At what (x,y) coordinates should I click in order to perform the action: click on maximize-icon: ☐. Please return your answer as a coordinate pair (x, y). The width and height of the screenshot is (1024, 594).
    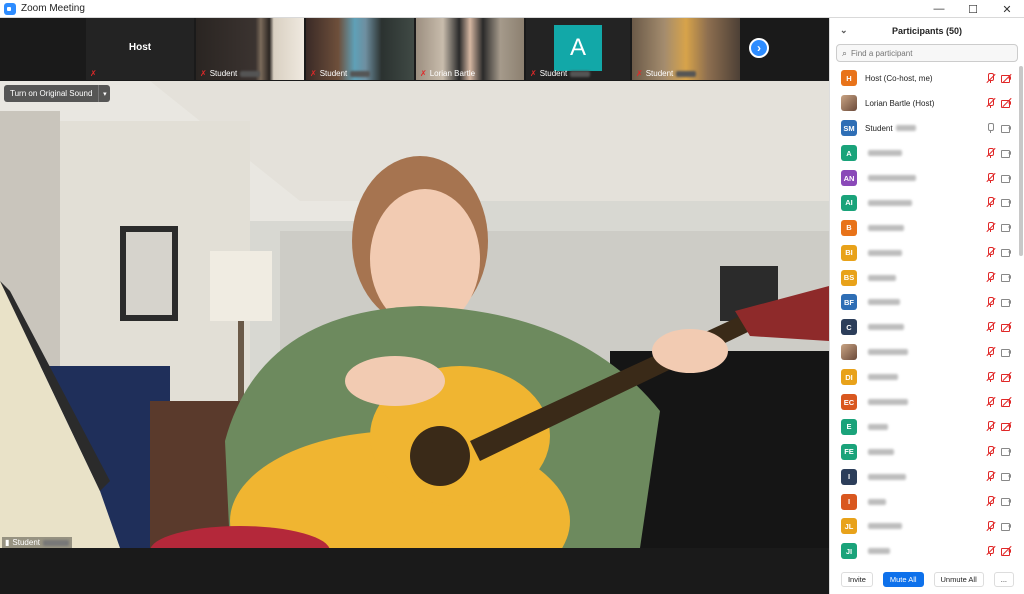
    Looking at the image, I should click on (973, 9).